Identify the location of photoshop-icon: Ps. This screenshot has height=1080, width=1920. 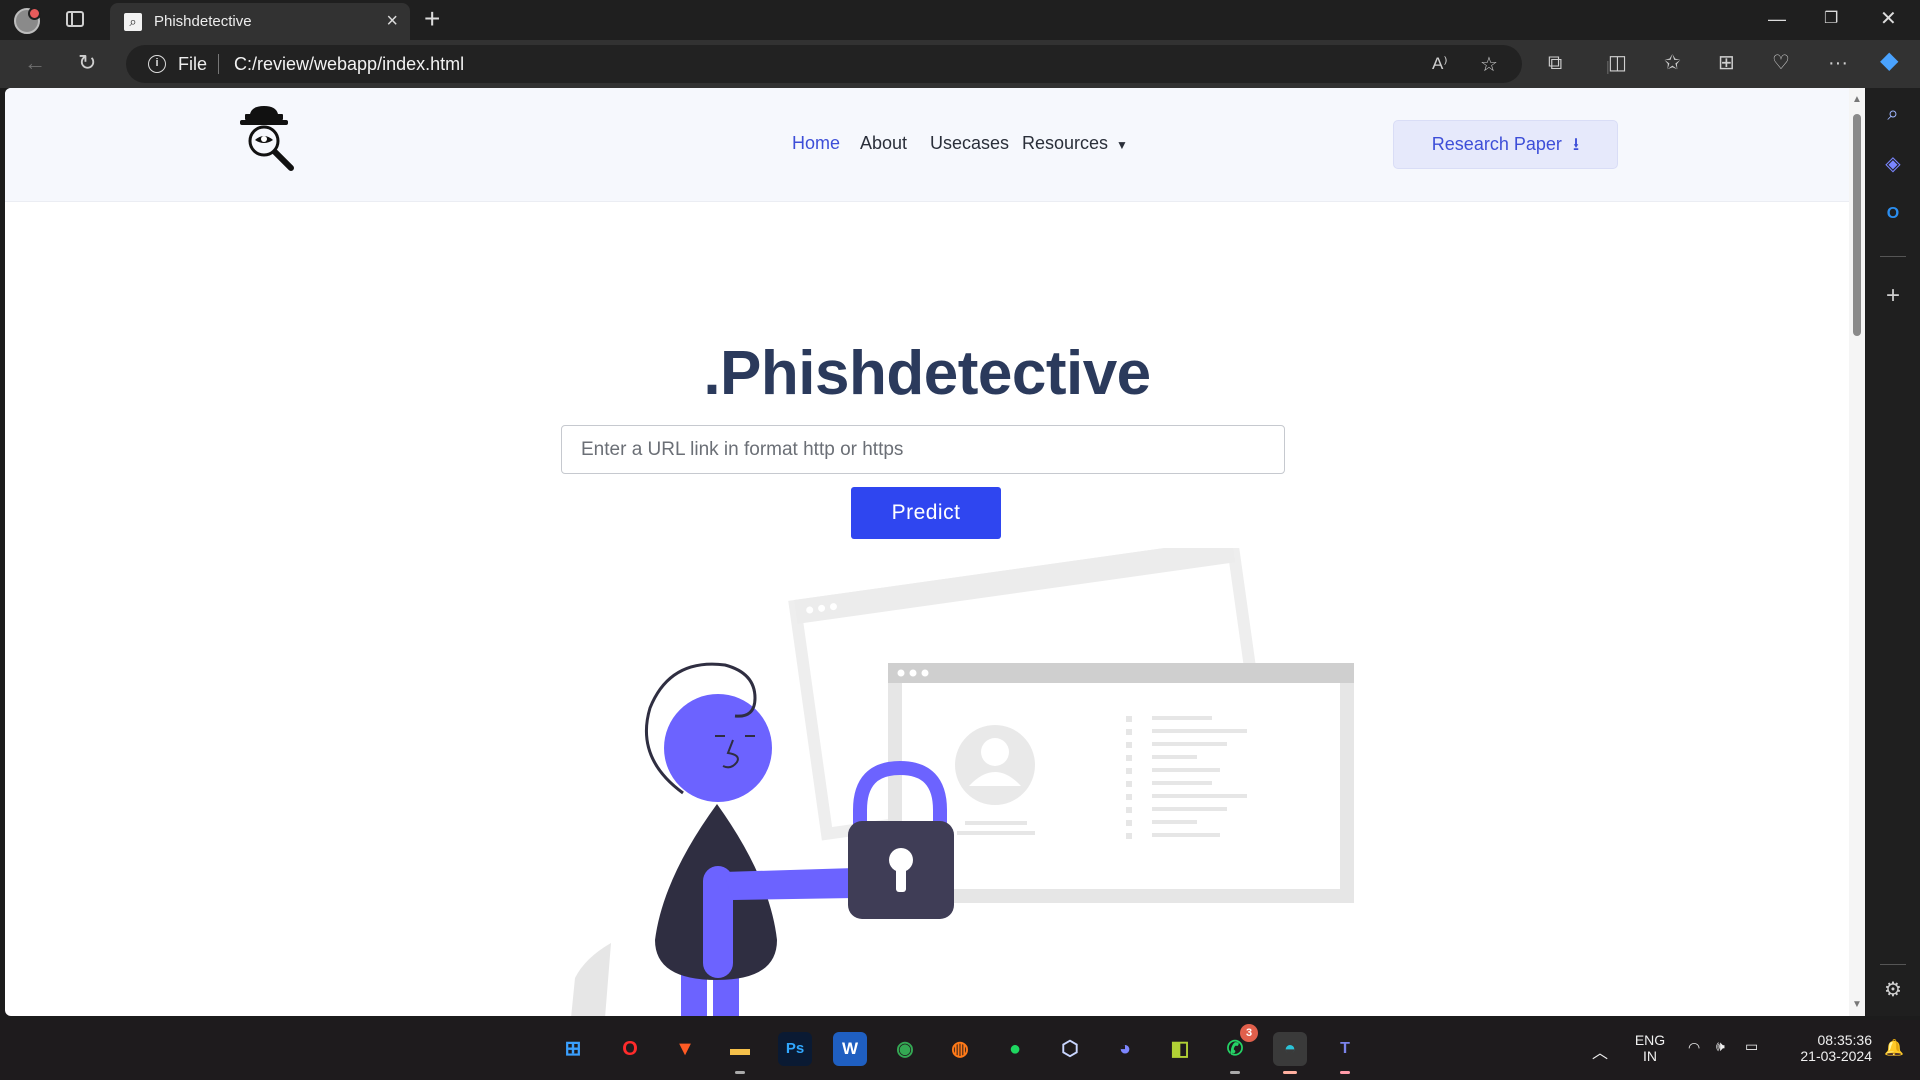
(795, 1049).